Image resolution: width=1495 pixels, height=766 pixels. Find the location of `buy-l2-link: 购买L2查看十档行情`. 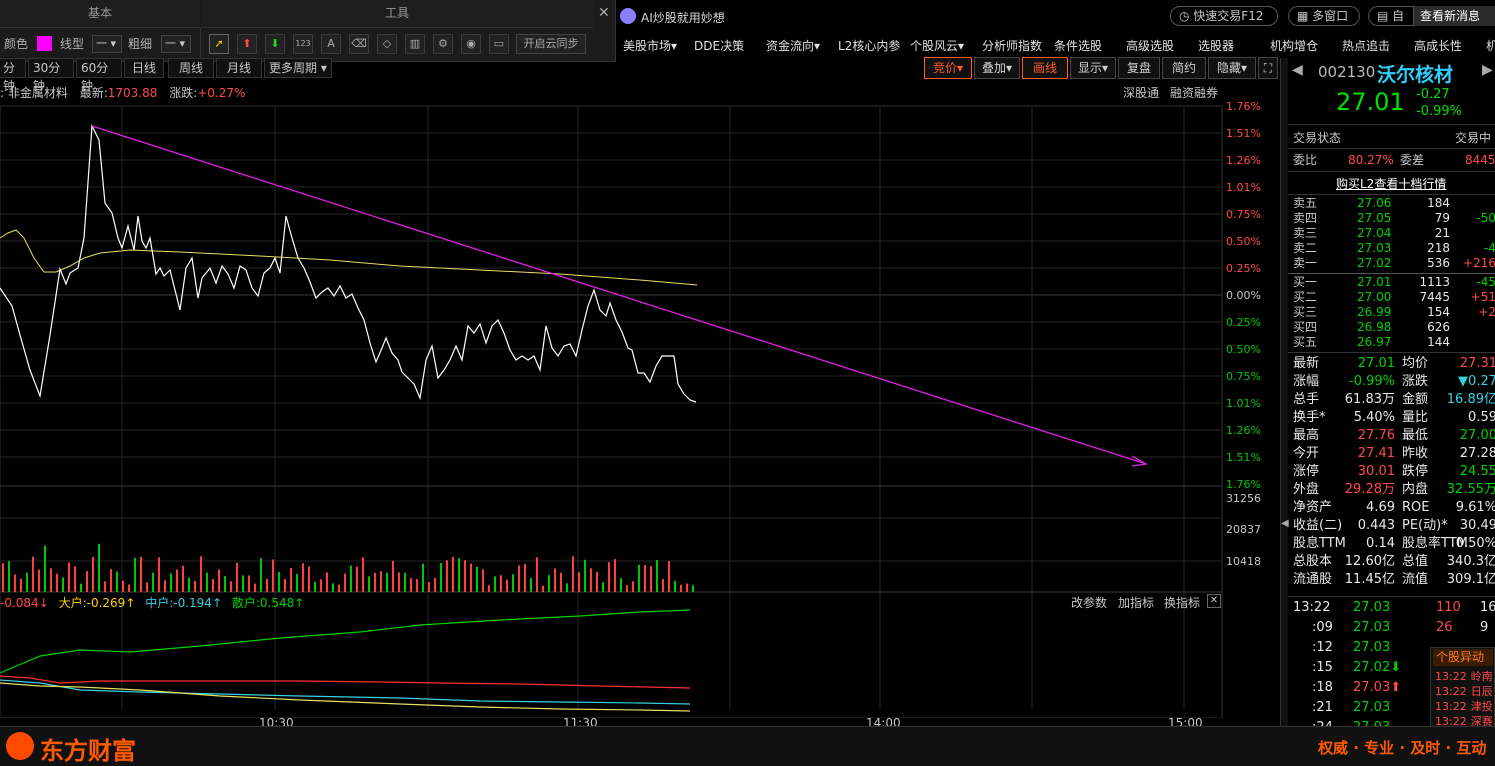

buy-l2-link: 购买L2查看十档行情 is located at coordinates (1391, 183).